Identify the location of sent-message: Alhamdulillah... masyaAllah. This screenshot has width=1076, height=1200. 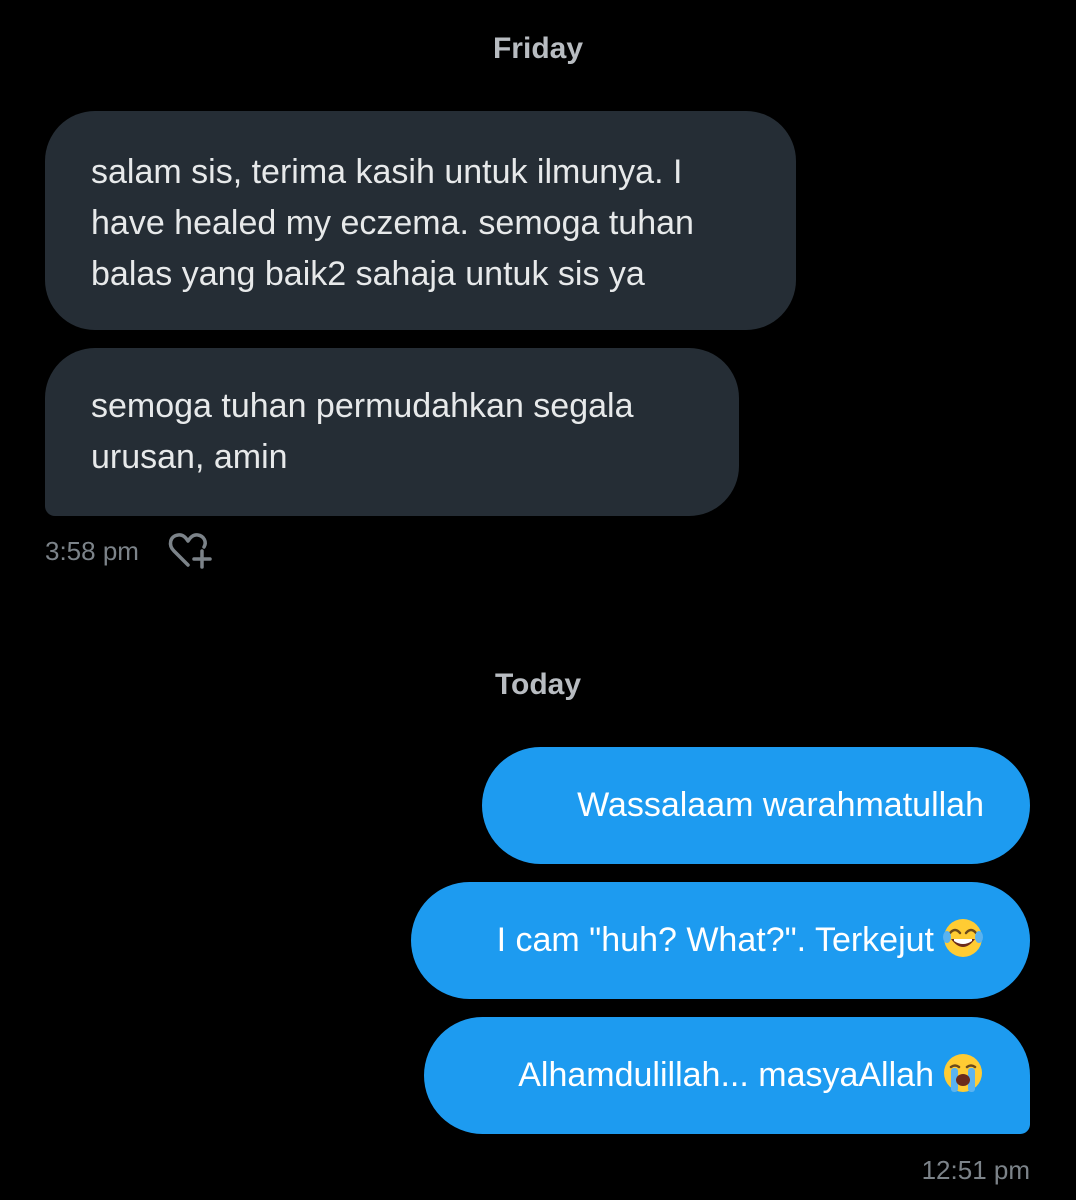
(727, 1075).